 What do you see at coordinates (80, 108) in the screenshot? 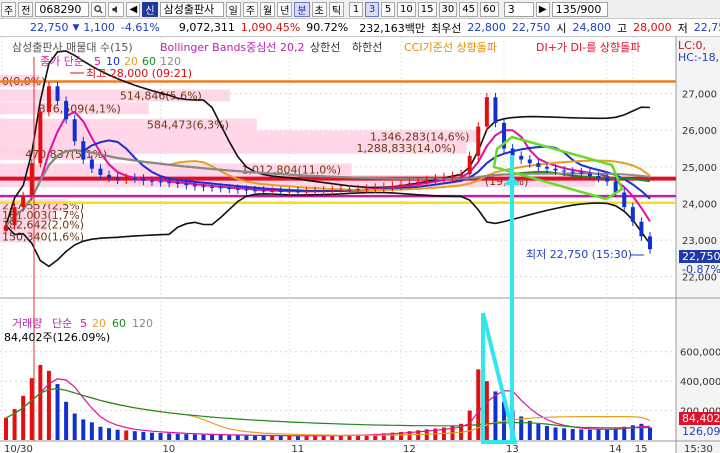
I see `volume-profile-label: 376,509(4,1%)` at bounding box center [80, 108].